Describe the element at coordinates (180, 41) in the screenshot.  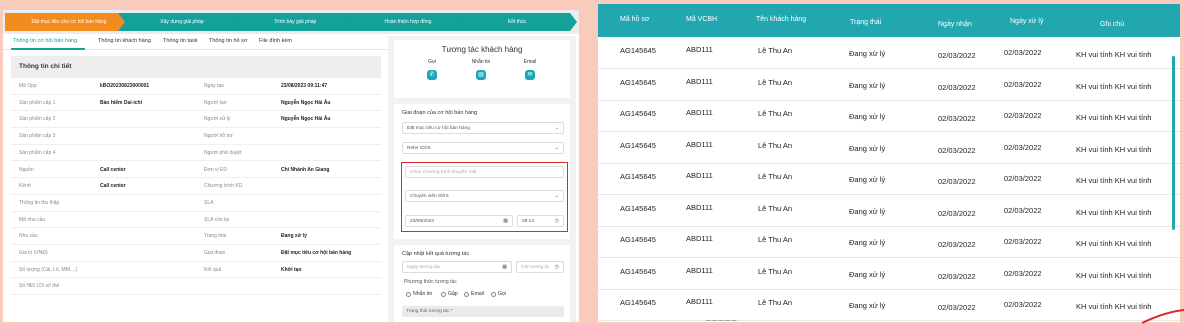
I see `tab-task-info: Thông tin task` at that location.